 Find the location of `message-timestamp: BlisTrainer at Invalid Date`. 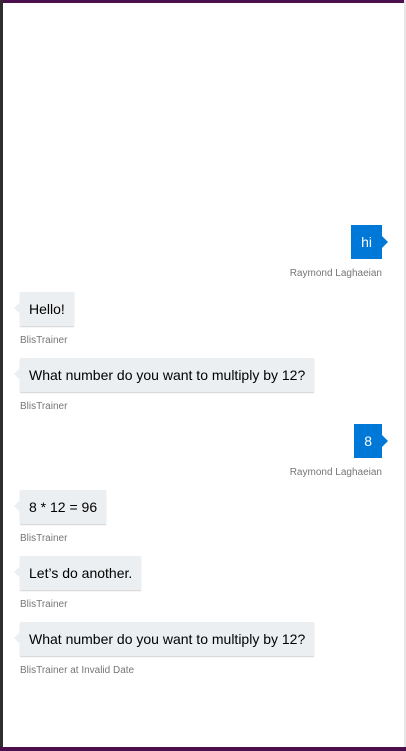

message-timestamp: BlisTrainer at Invalid Date is located at coordinates (77, 670).